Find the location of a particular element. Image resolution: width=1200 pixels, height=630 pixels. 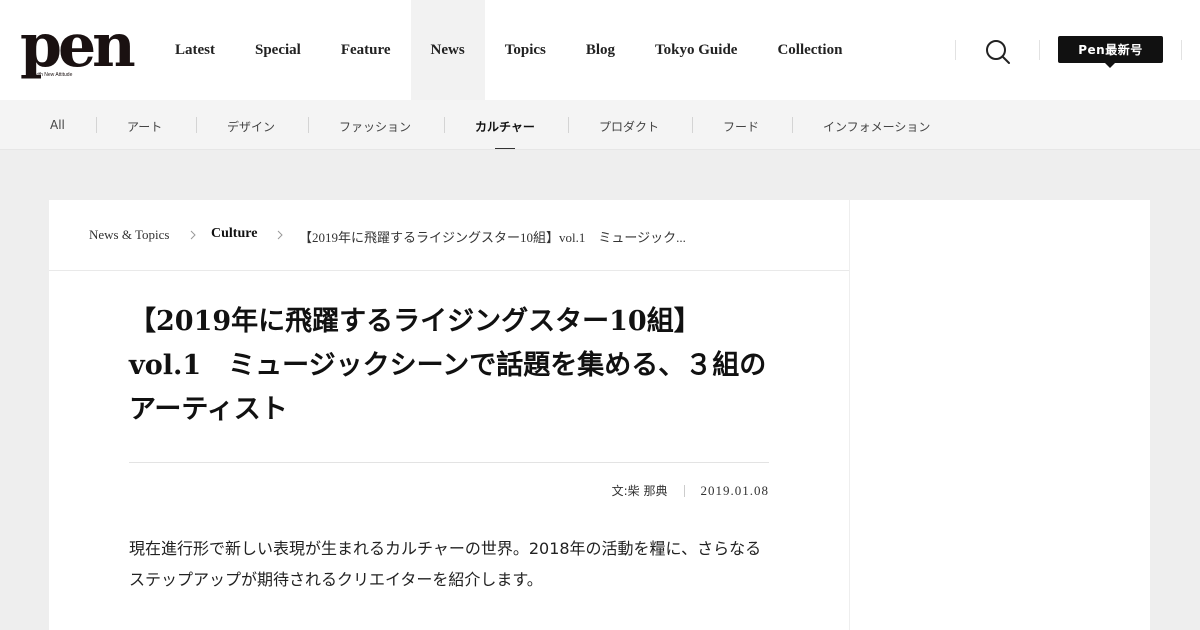

nav-item-topics: Topics is located at coordinates (525, 50).